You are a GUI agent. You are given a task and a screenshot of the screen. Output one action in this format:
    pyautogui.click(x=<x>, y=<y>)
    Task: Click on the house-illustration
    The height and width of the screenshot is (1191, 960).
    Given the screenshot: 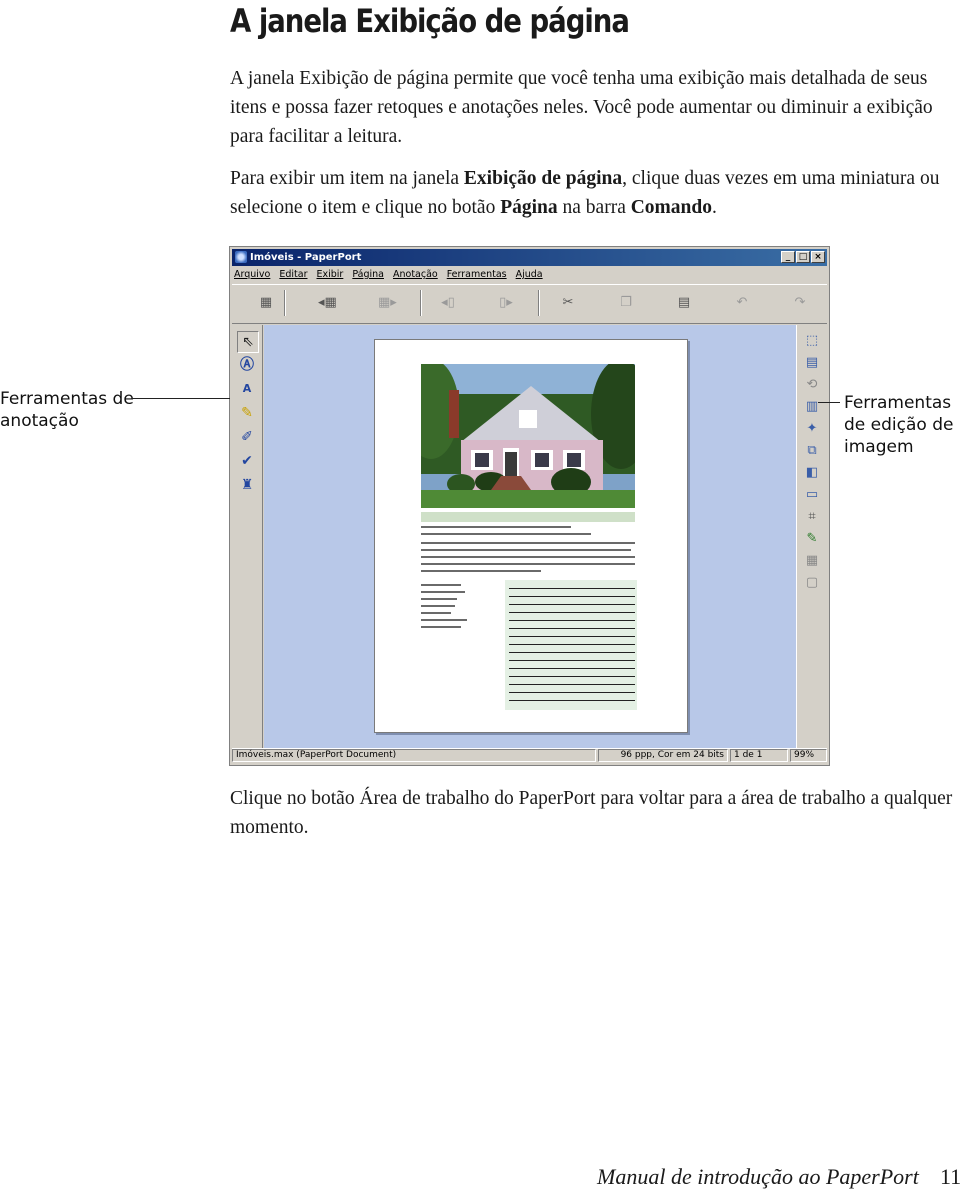 What is the action you would take?
    pyautogui.click(x=528, y=436)
    